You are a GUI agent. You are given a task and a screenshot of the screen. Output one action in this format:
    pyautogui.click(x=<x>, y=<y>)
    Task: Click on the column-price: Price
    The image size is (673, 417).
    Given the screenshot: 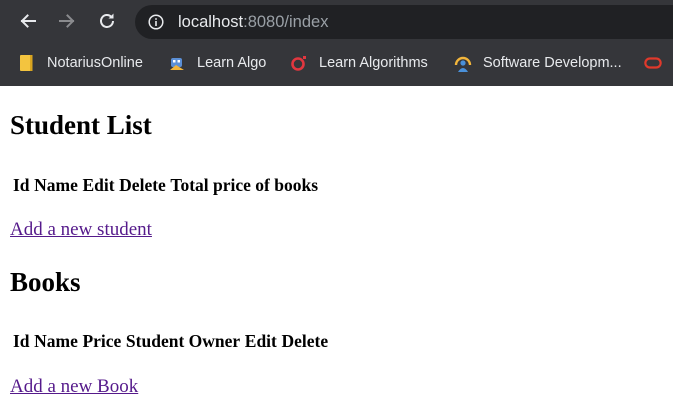 What is the action you would take?
    pyautogui.click(x=102, y=341)
    